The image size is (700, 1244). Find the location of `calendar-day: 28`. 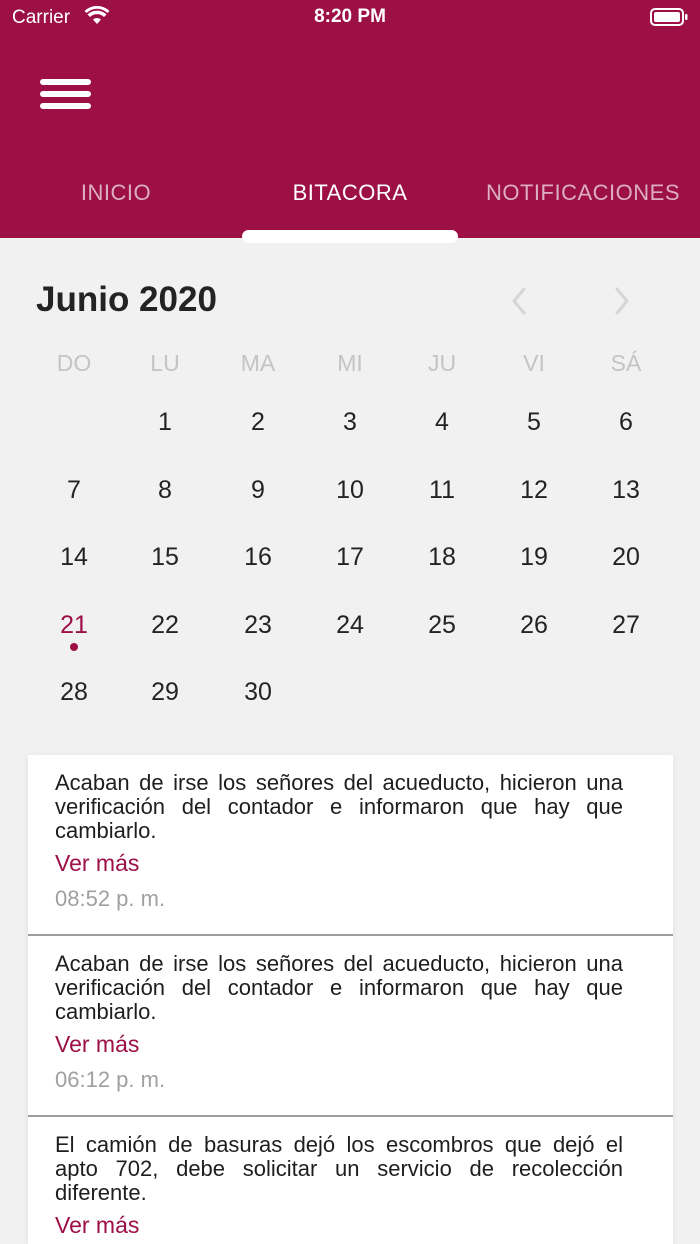

calendar-day: 28 is located at coordinates (74, 692).